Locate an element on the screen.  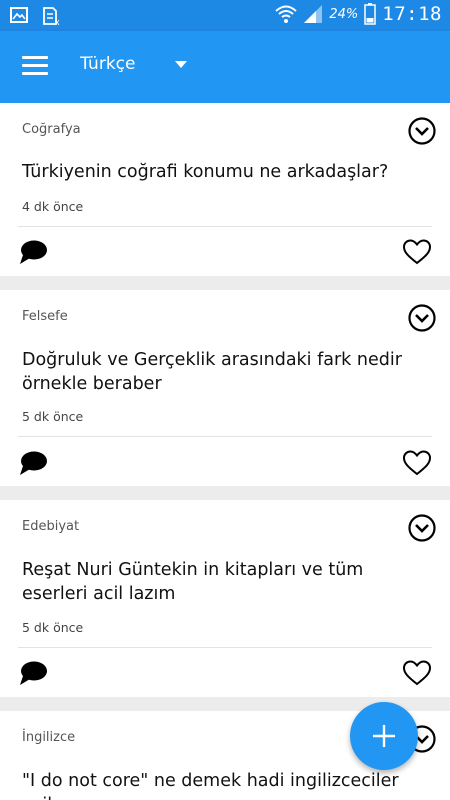
battery-icon is located at coordinates (370, 14).